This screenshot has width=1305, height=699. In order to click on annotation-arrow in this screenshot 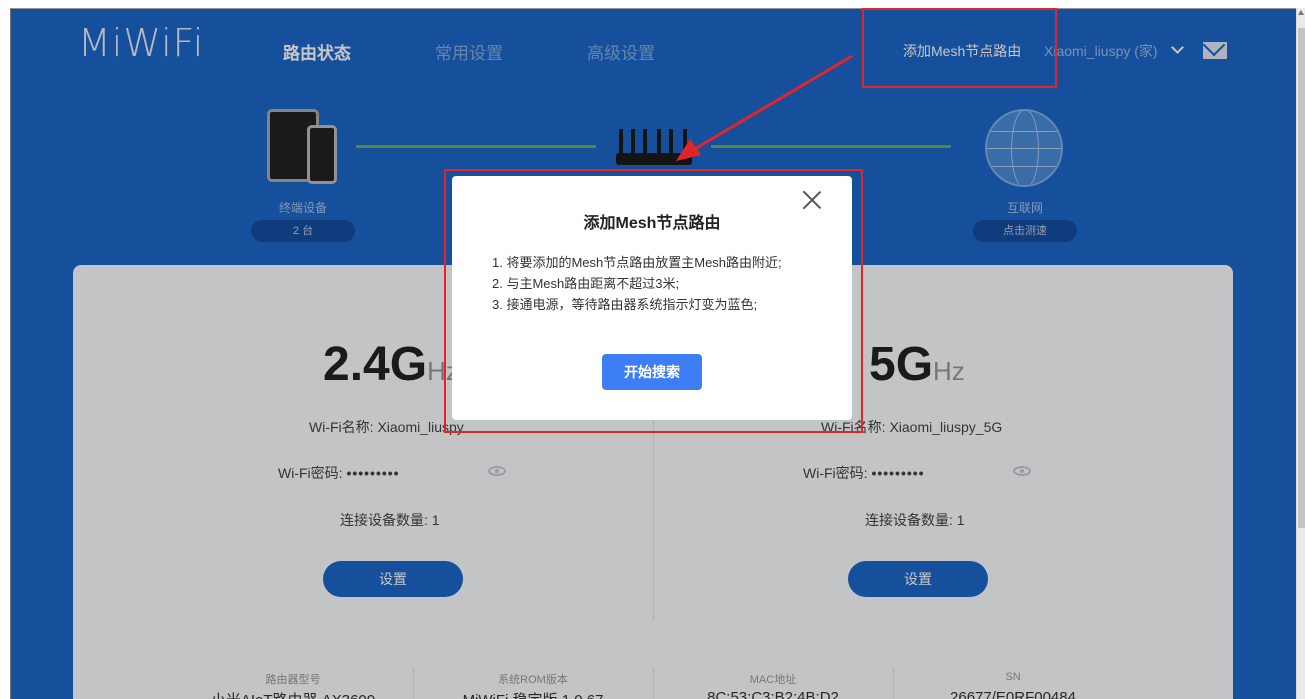, I will do `click(764, 107)`.